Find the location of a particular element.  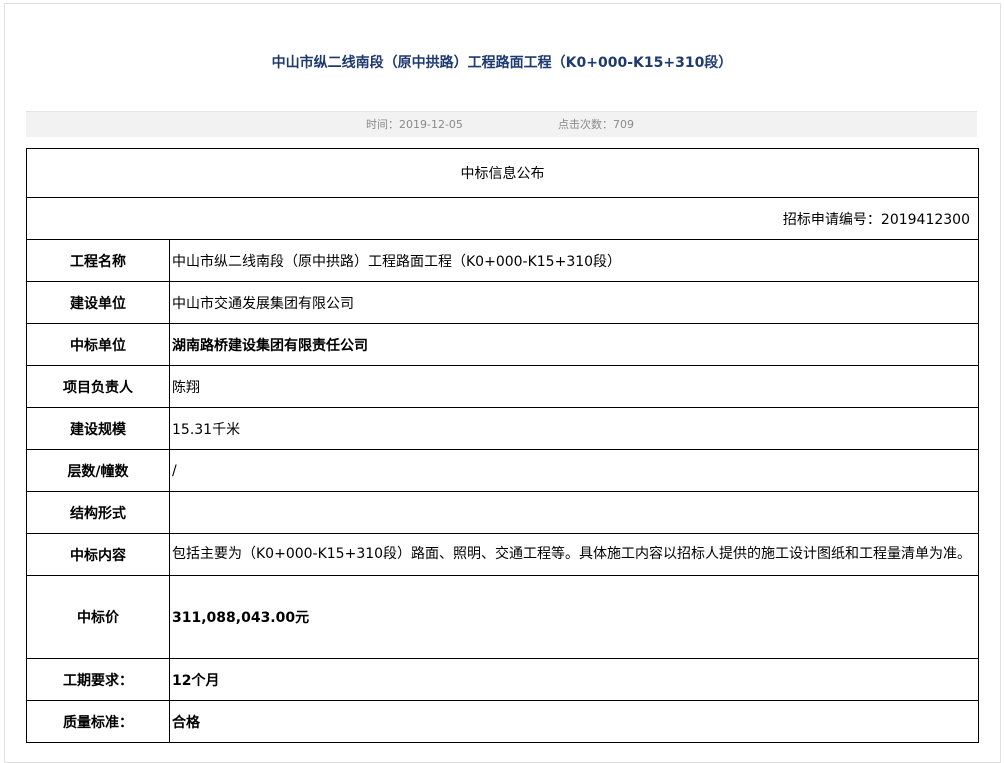

table-row: 中标价 311,088,043.00元 is located at coordinates (502, 617).